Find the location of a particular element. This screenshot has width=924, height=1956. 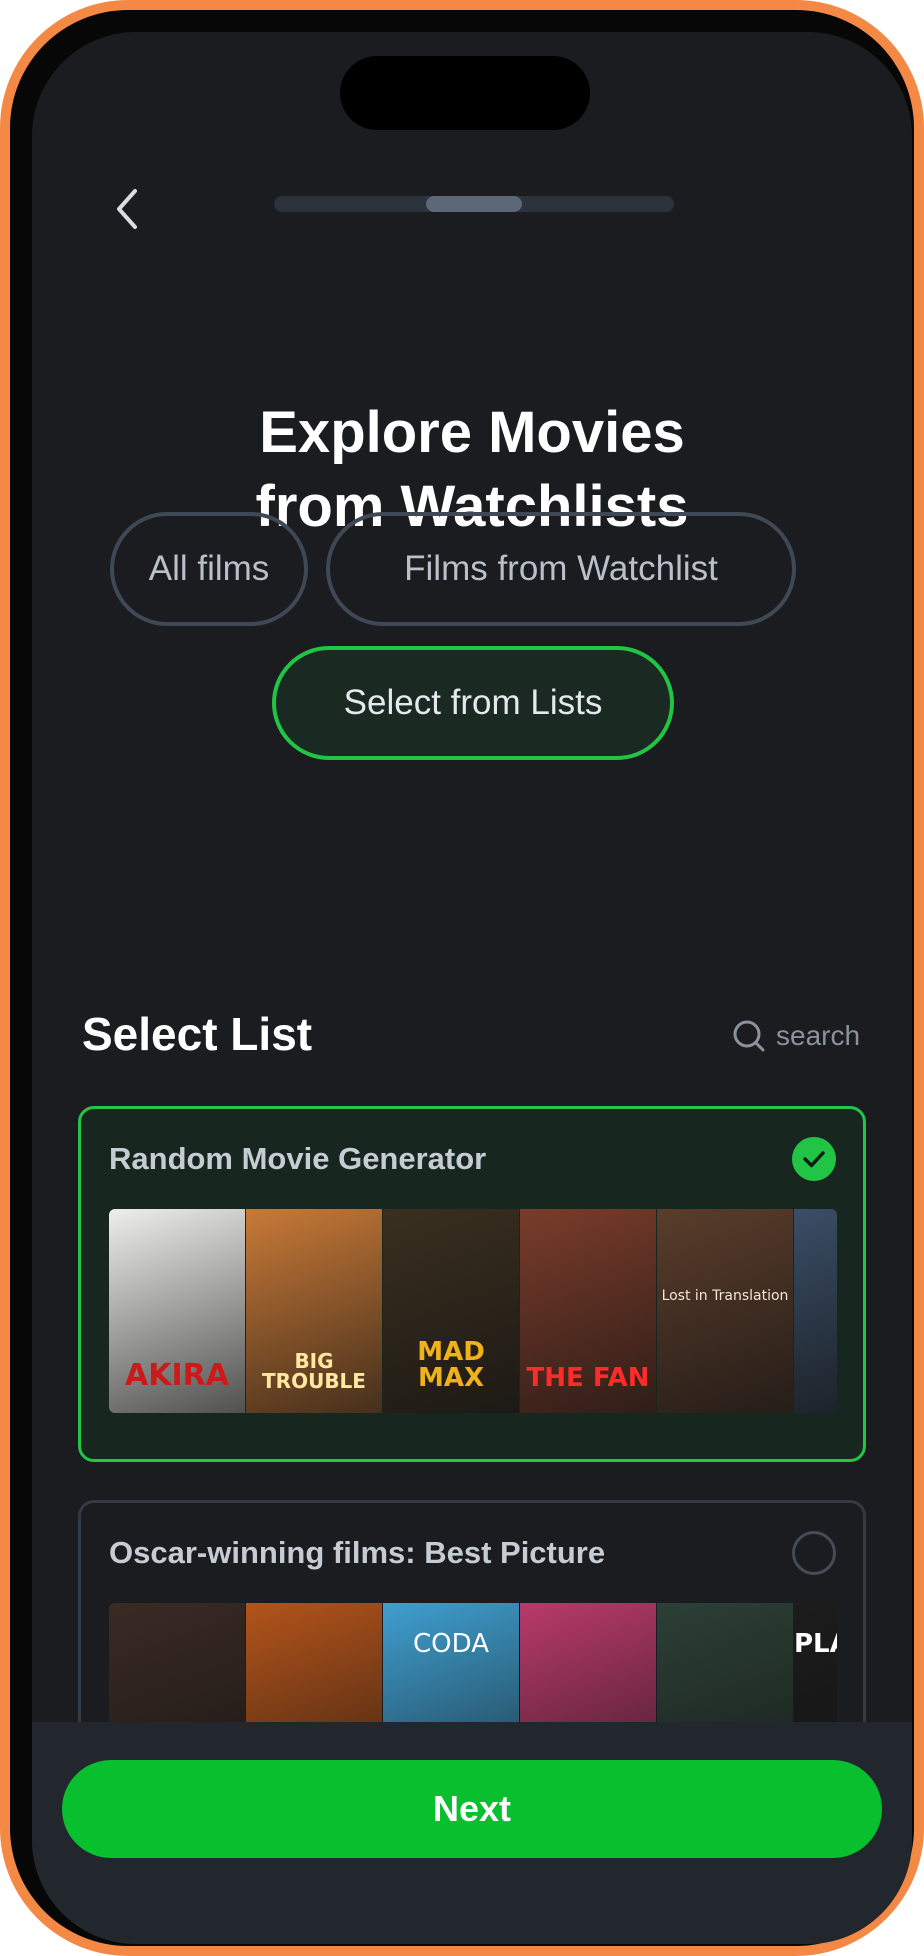

movie-poster: MAD MAX is located at coordinates (451, 1311).